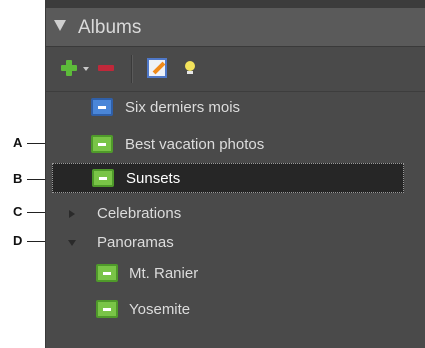 The image size is (425, 348). Describe the element at coordinates (18, 178) in the screenshot. I see `callout-b: B` at that location.